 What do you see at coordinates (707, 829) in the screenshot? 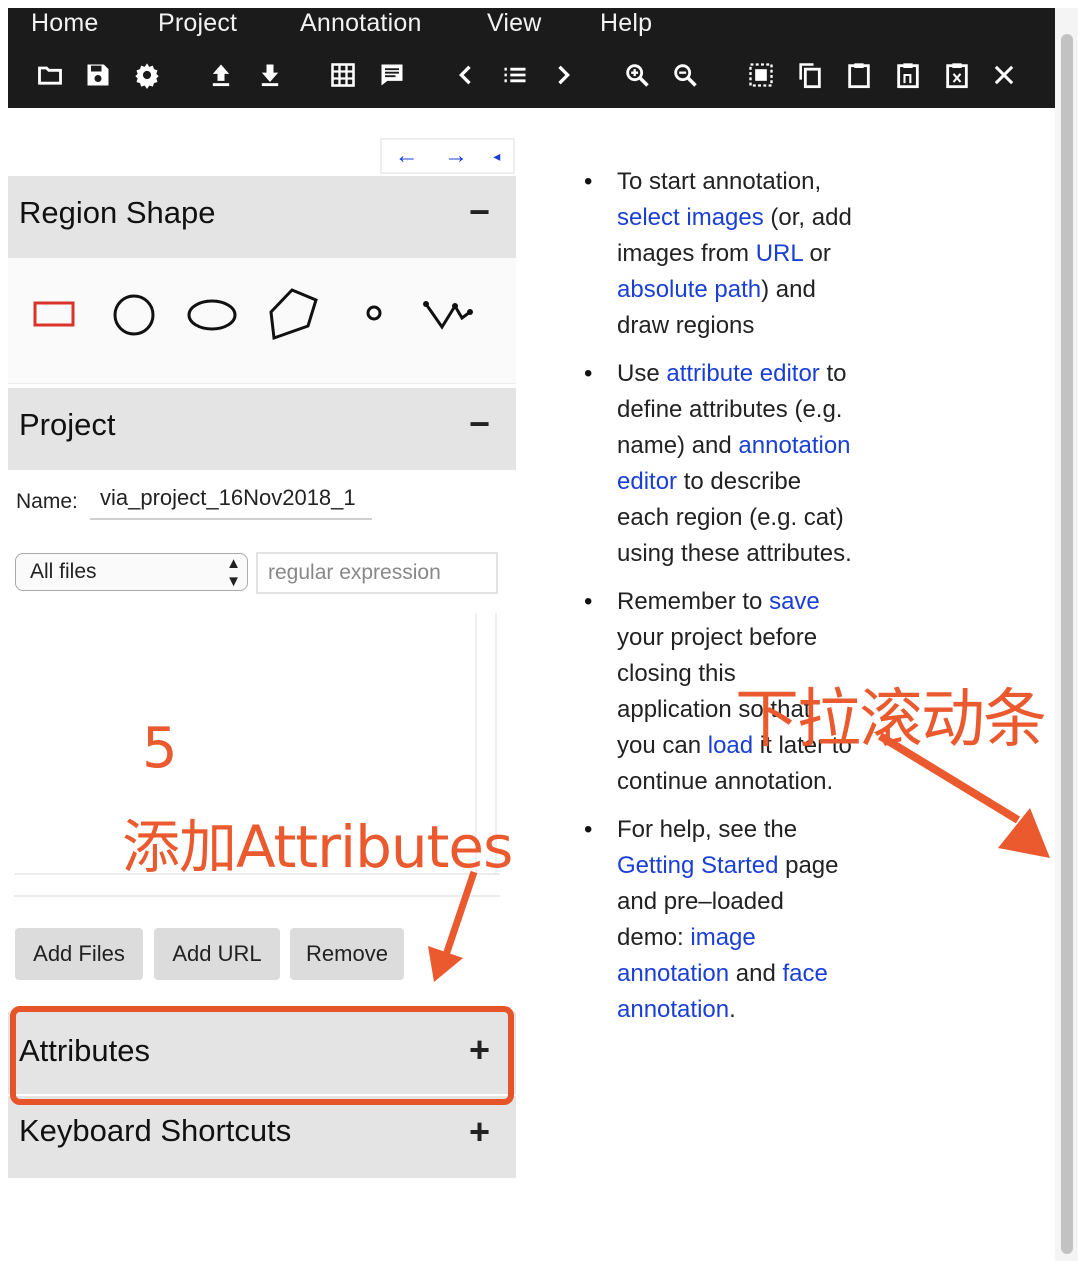
I see `help-text: For help, see the` at bounding box center [707, 829].